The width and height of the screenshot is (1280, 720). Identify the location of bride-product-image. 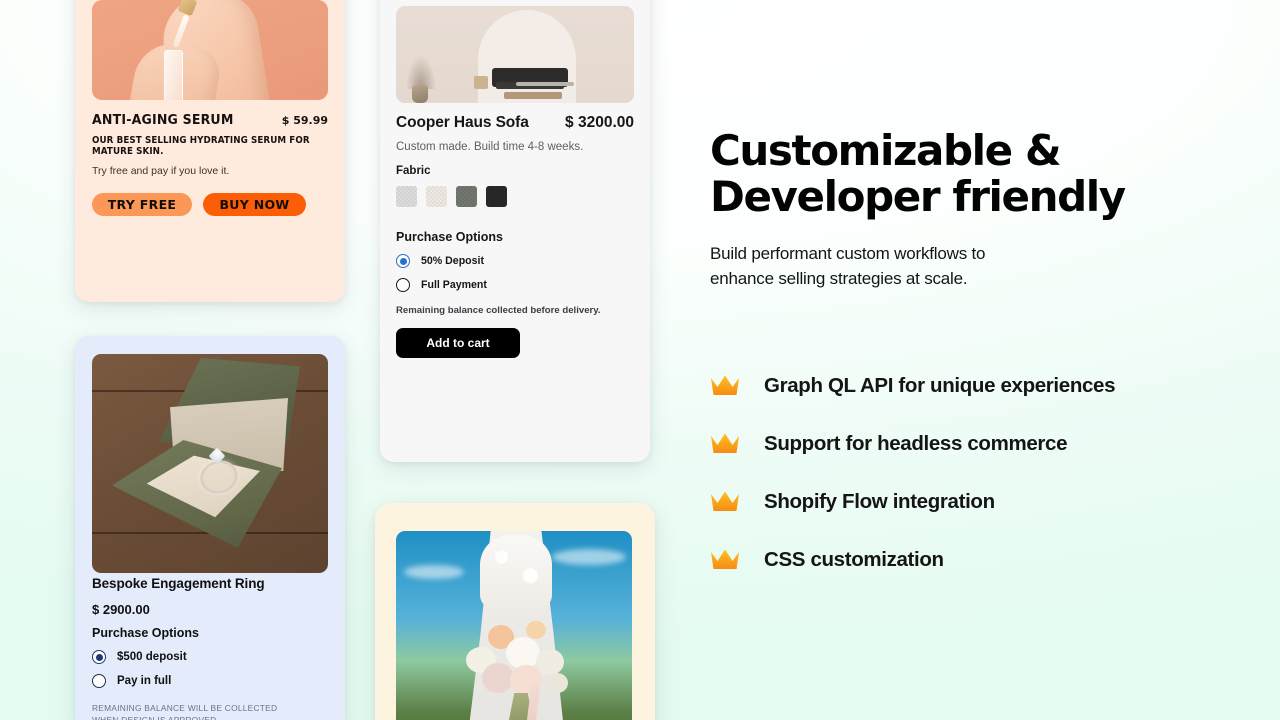
(514, 625).